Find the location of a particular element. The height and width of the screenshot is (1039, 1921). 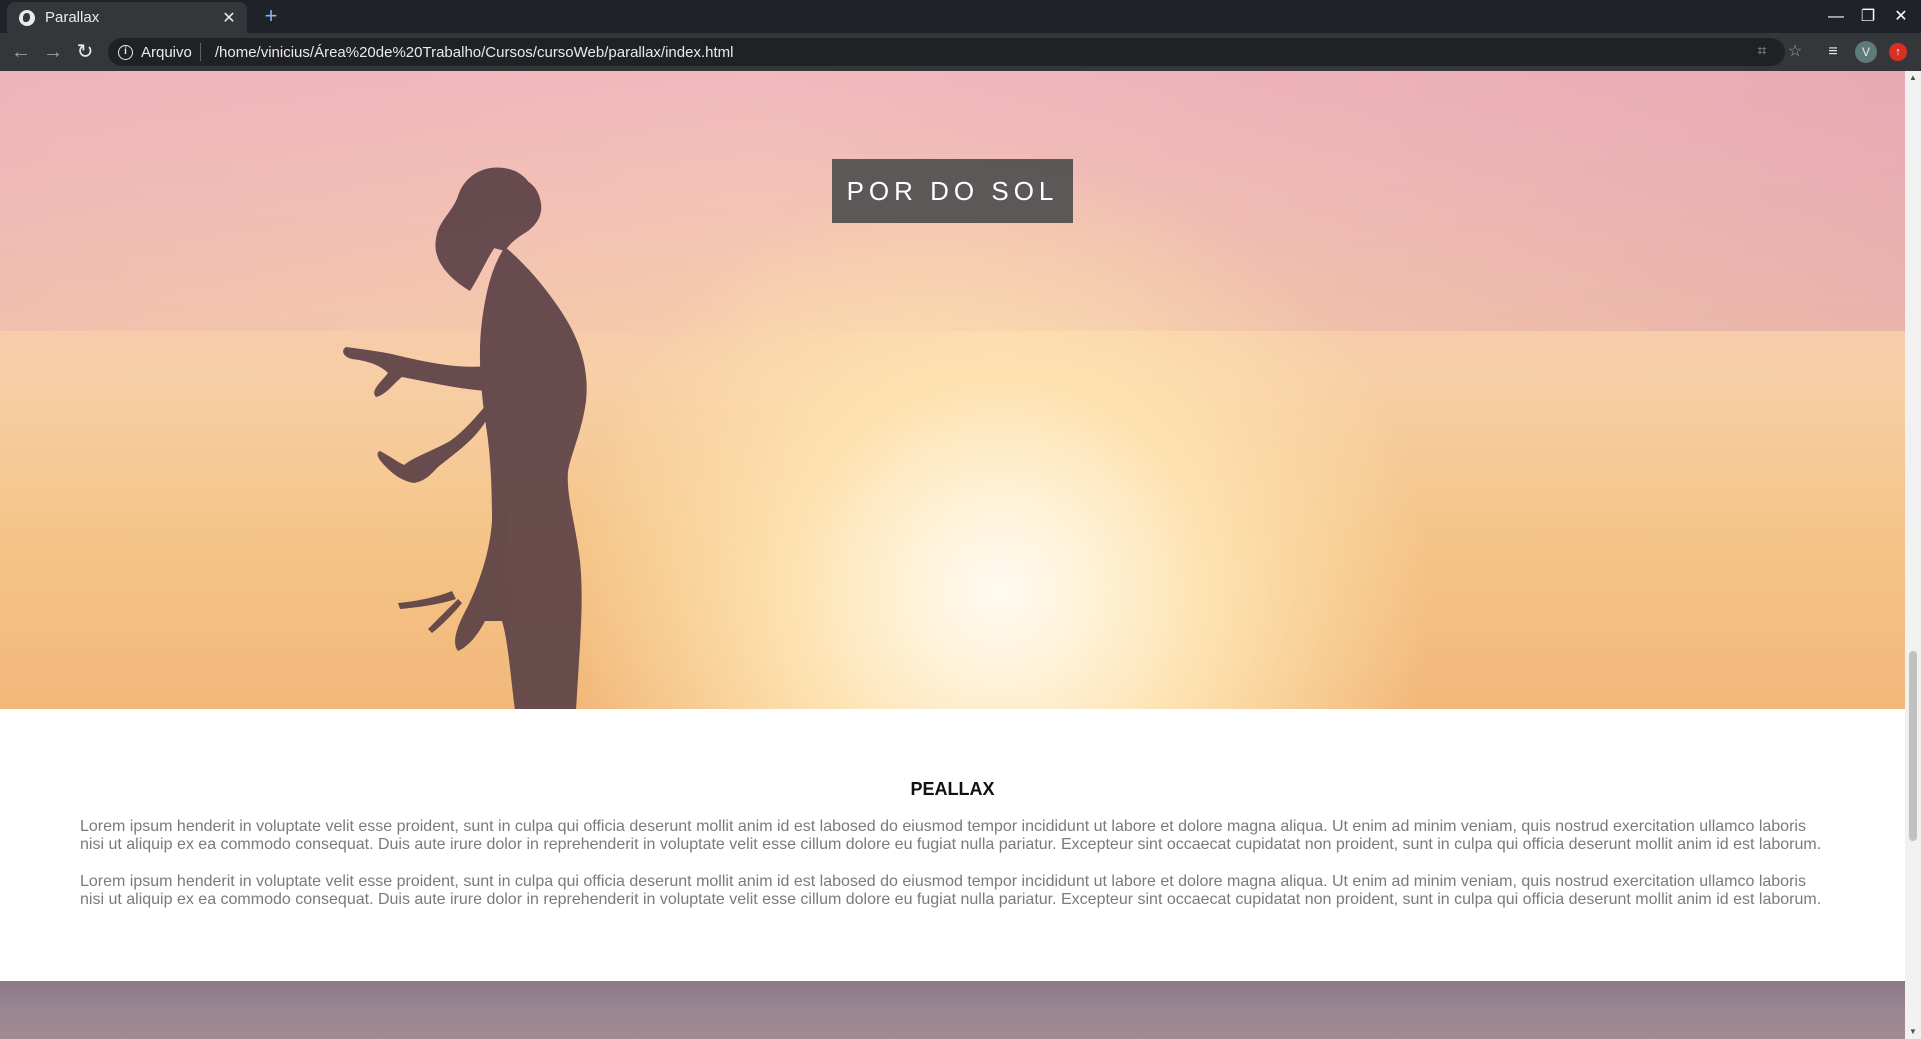

forward-button: → is located at coordinates (53, 52).